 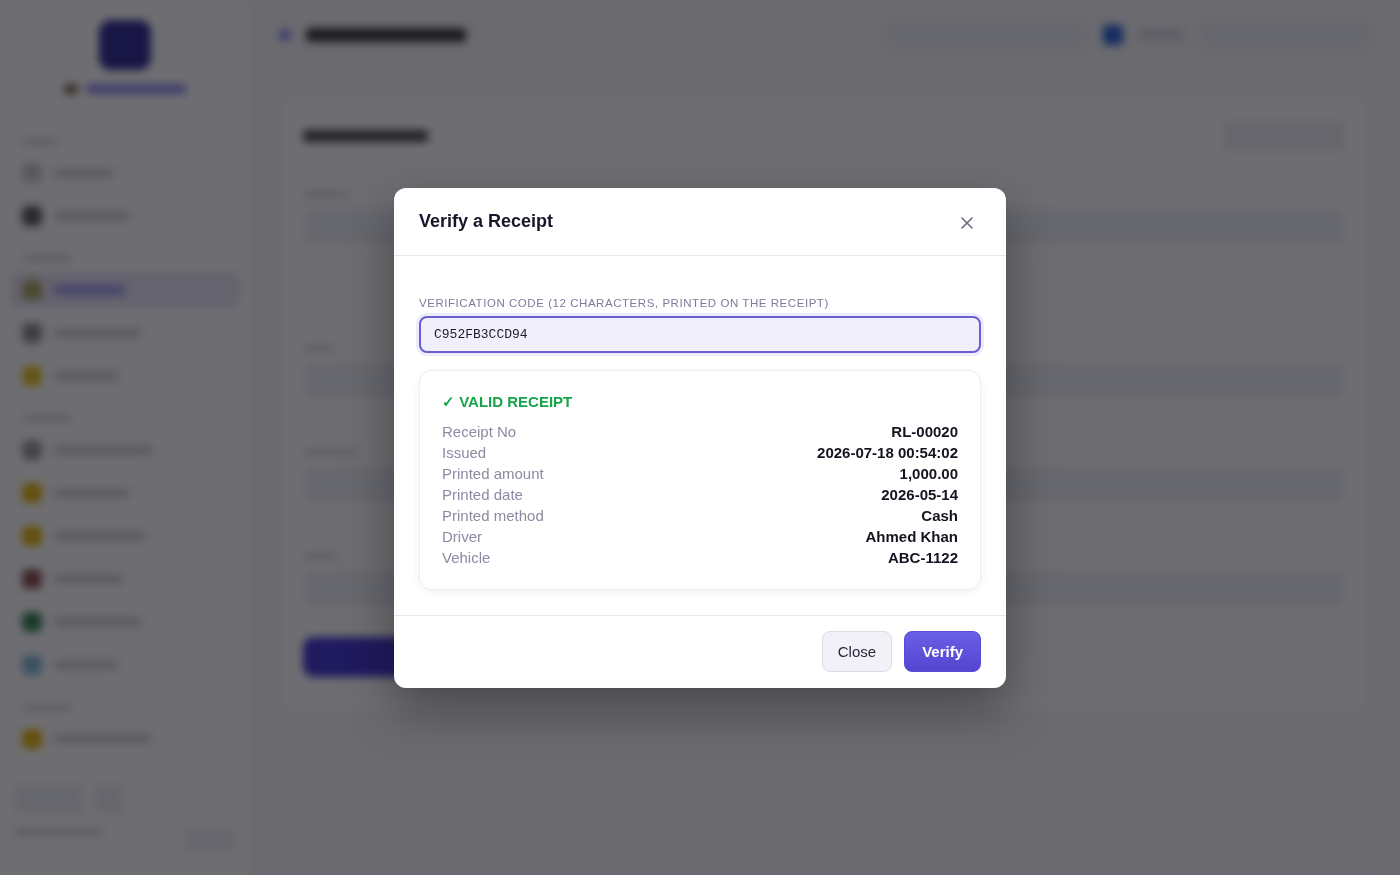 What do you see at coordinates (507, 401) in the screenshot?
I see `result-status: ✓ VALID RECEIPT` at bounding box center [507, 401].